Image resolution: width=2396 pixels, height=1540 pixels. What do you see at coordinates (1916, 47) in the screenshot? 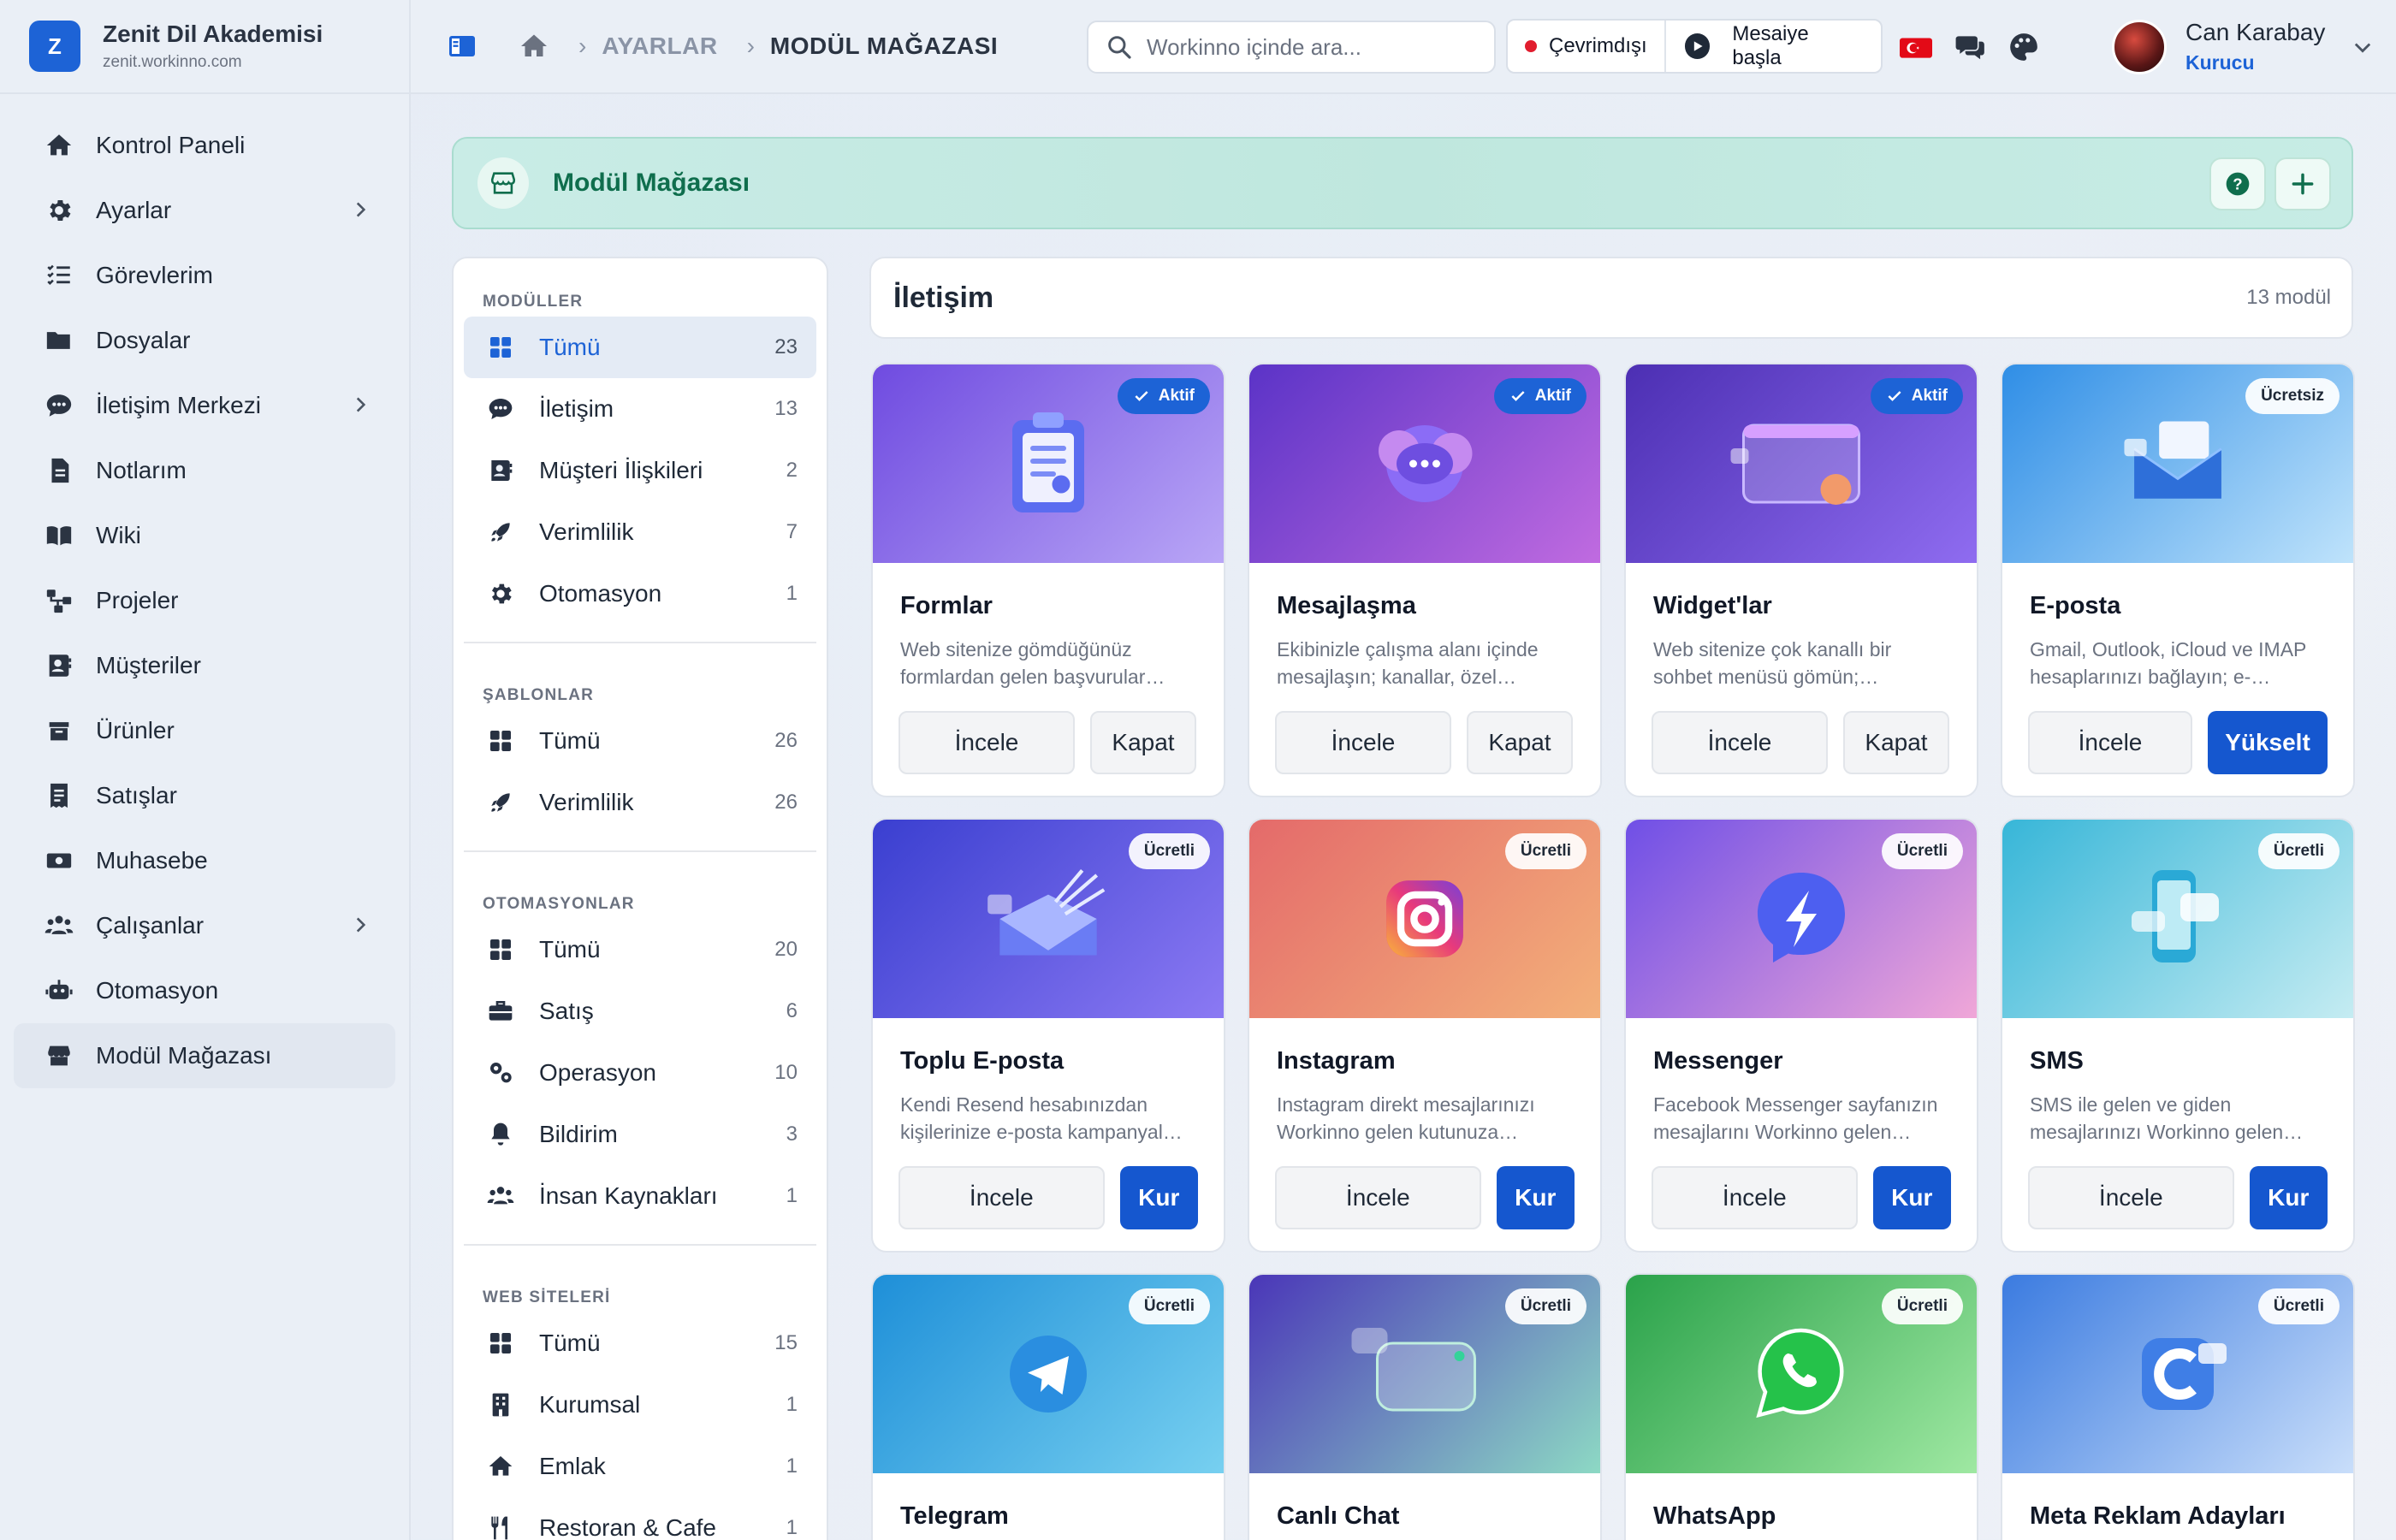
I see `turkey-flag-icon` at bounding box center [1916, 47].